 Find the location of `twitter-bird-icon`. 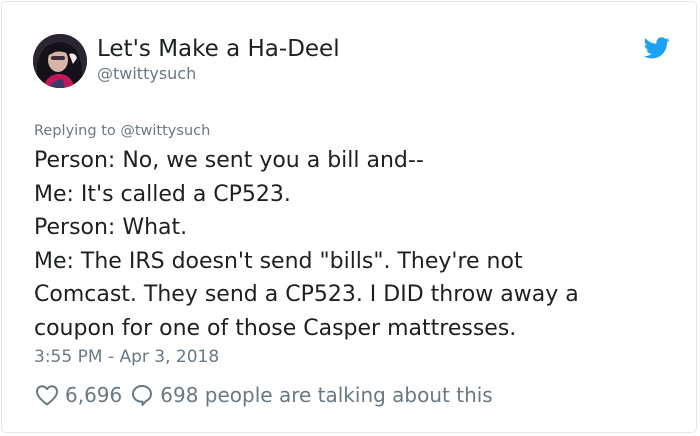

twitter-bird-icon is located at coordinates (657, 48).